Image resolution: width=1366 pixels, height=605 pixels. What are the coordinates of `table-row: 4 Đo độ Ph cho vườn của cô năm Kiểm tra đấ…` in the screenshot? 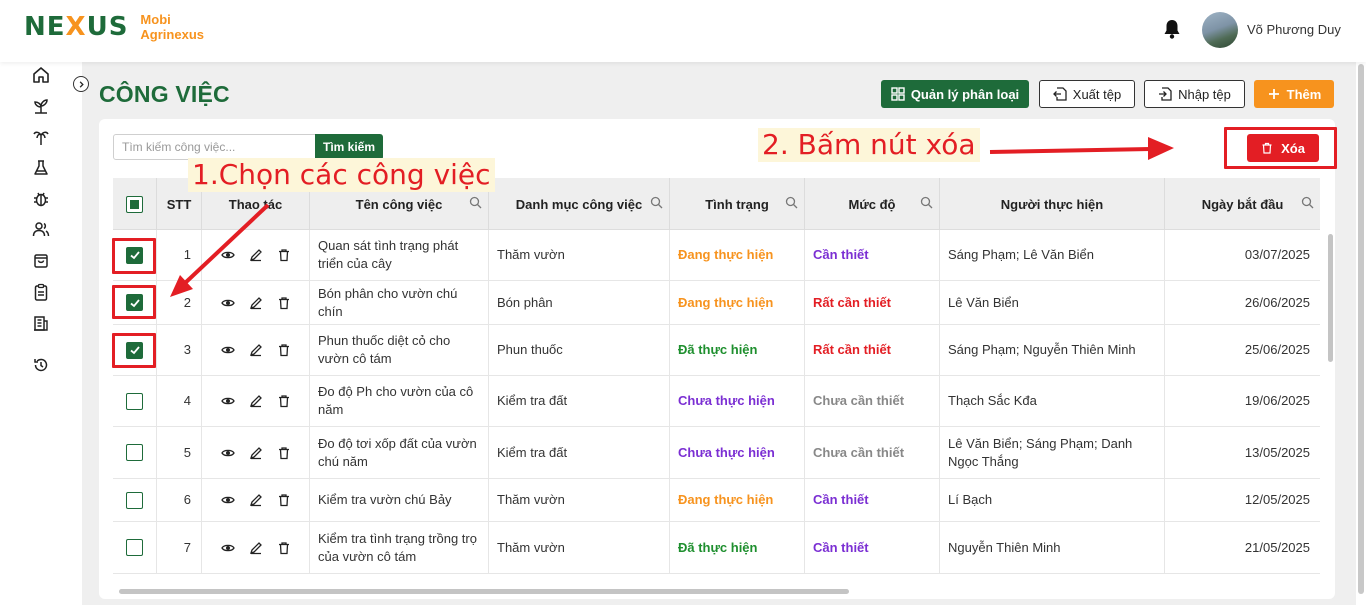 It's located at (716, 401).